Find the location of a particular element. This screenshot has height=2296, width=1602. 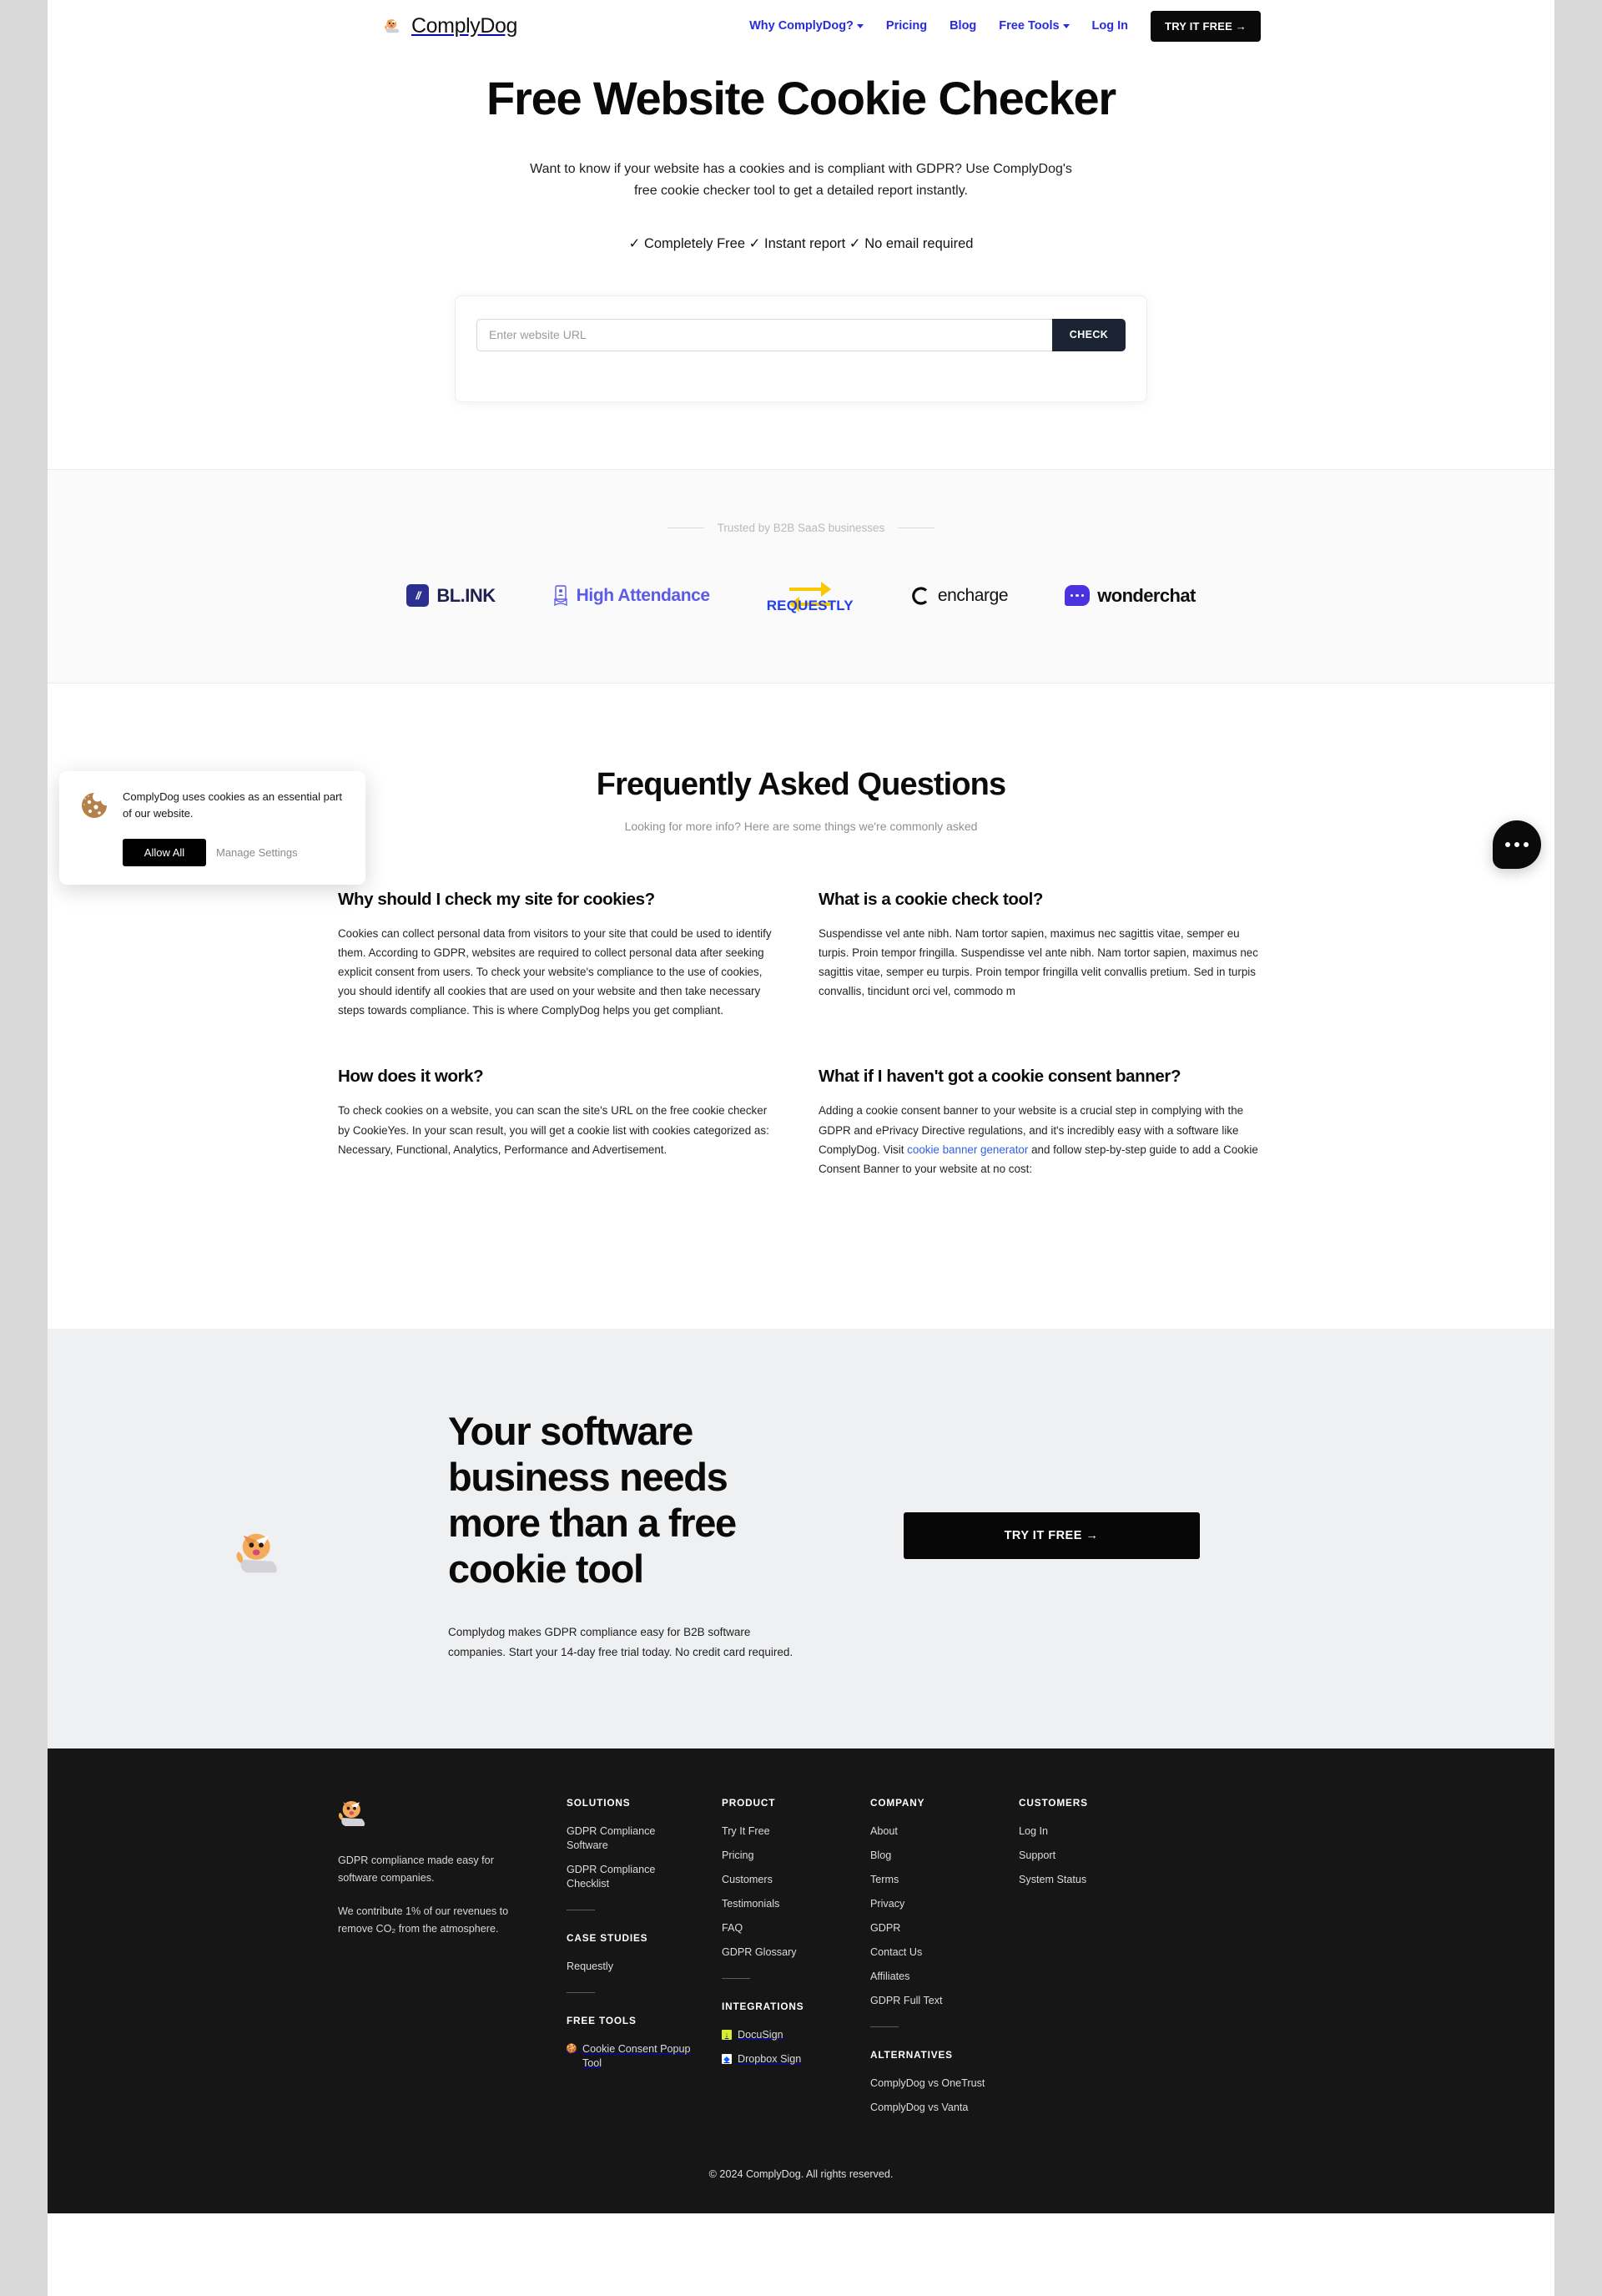

encharge-mark-icon is located at coordinates (920, 595).